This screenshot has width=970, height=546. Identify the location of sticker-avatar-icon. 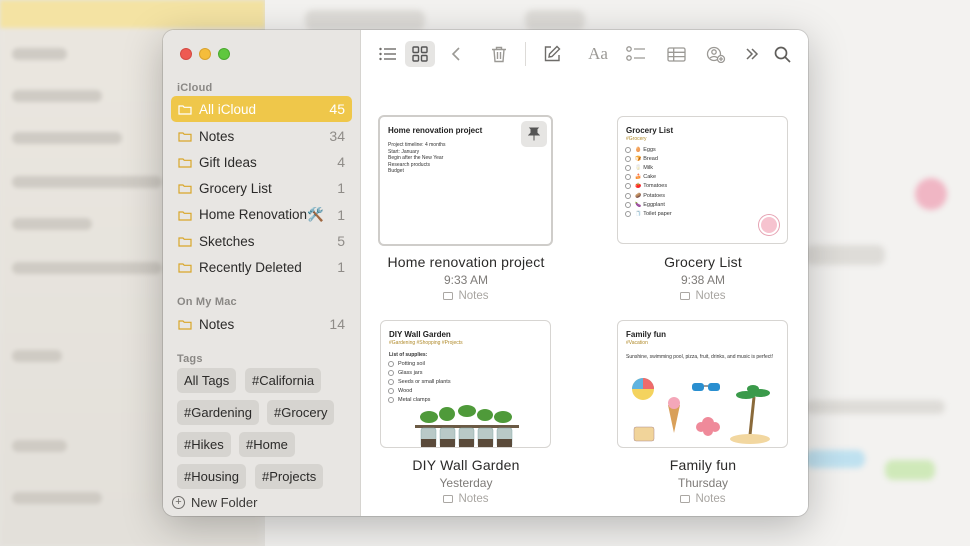
(769, 225).